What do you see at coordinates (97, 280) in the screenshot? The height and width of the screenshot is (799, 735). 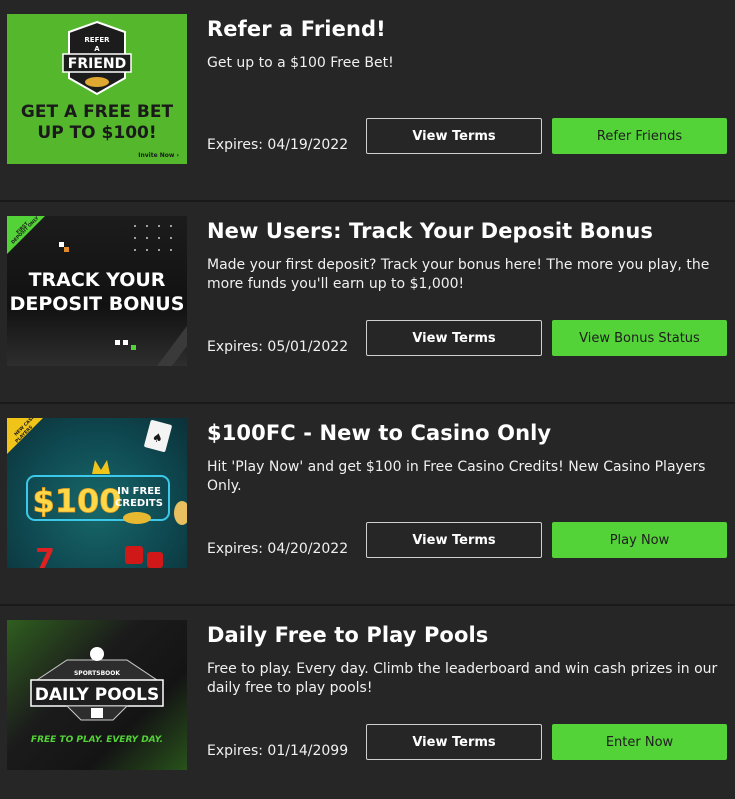 I see `headline-line-1: TRACK YOUR` at bounding box center [97, 280].